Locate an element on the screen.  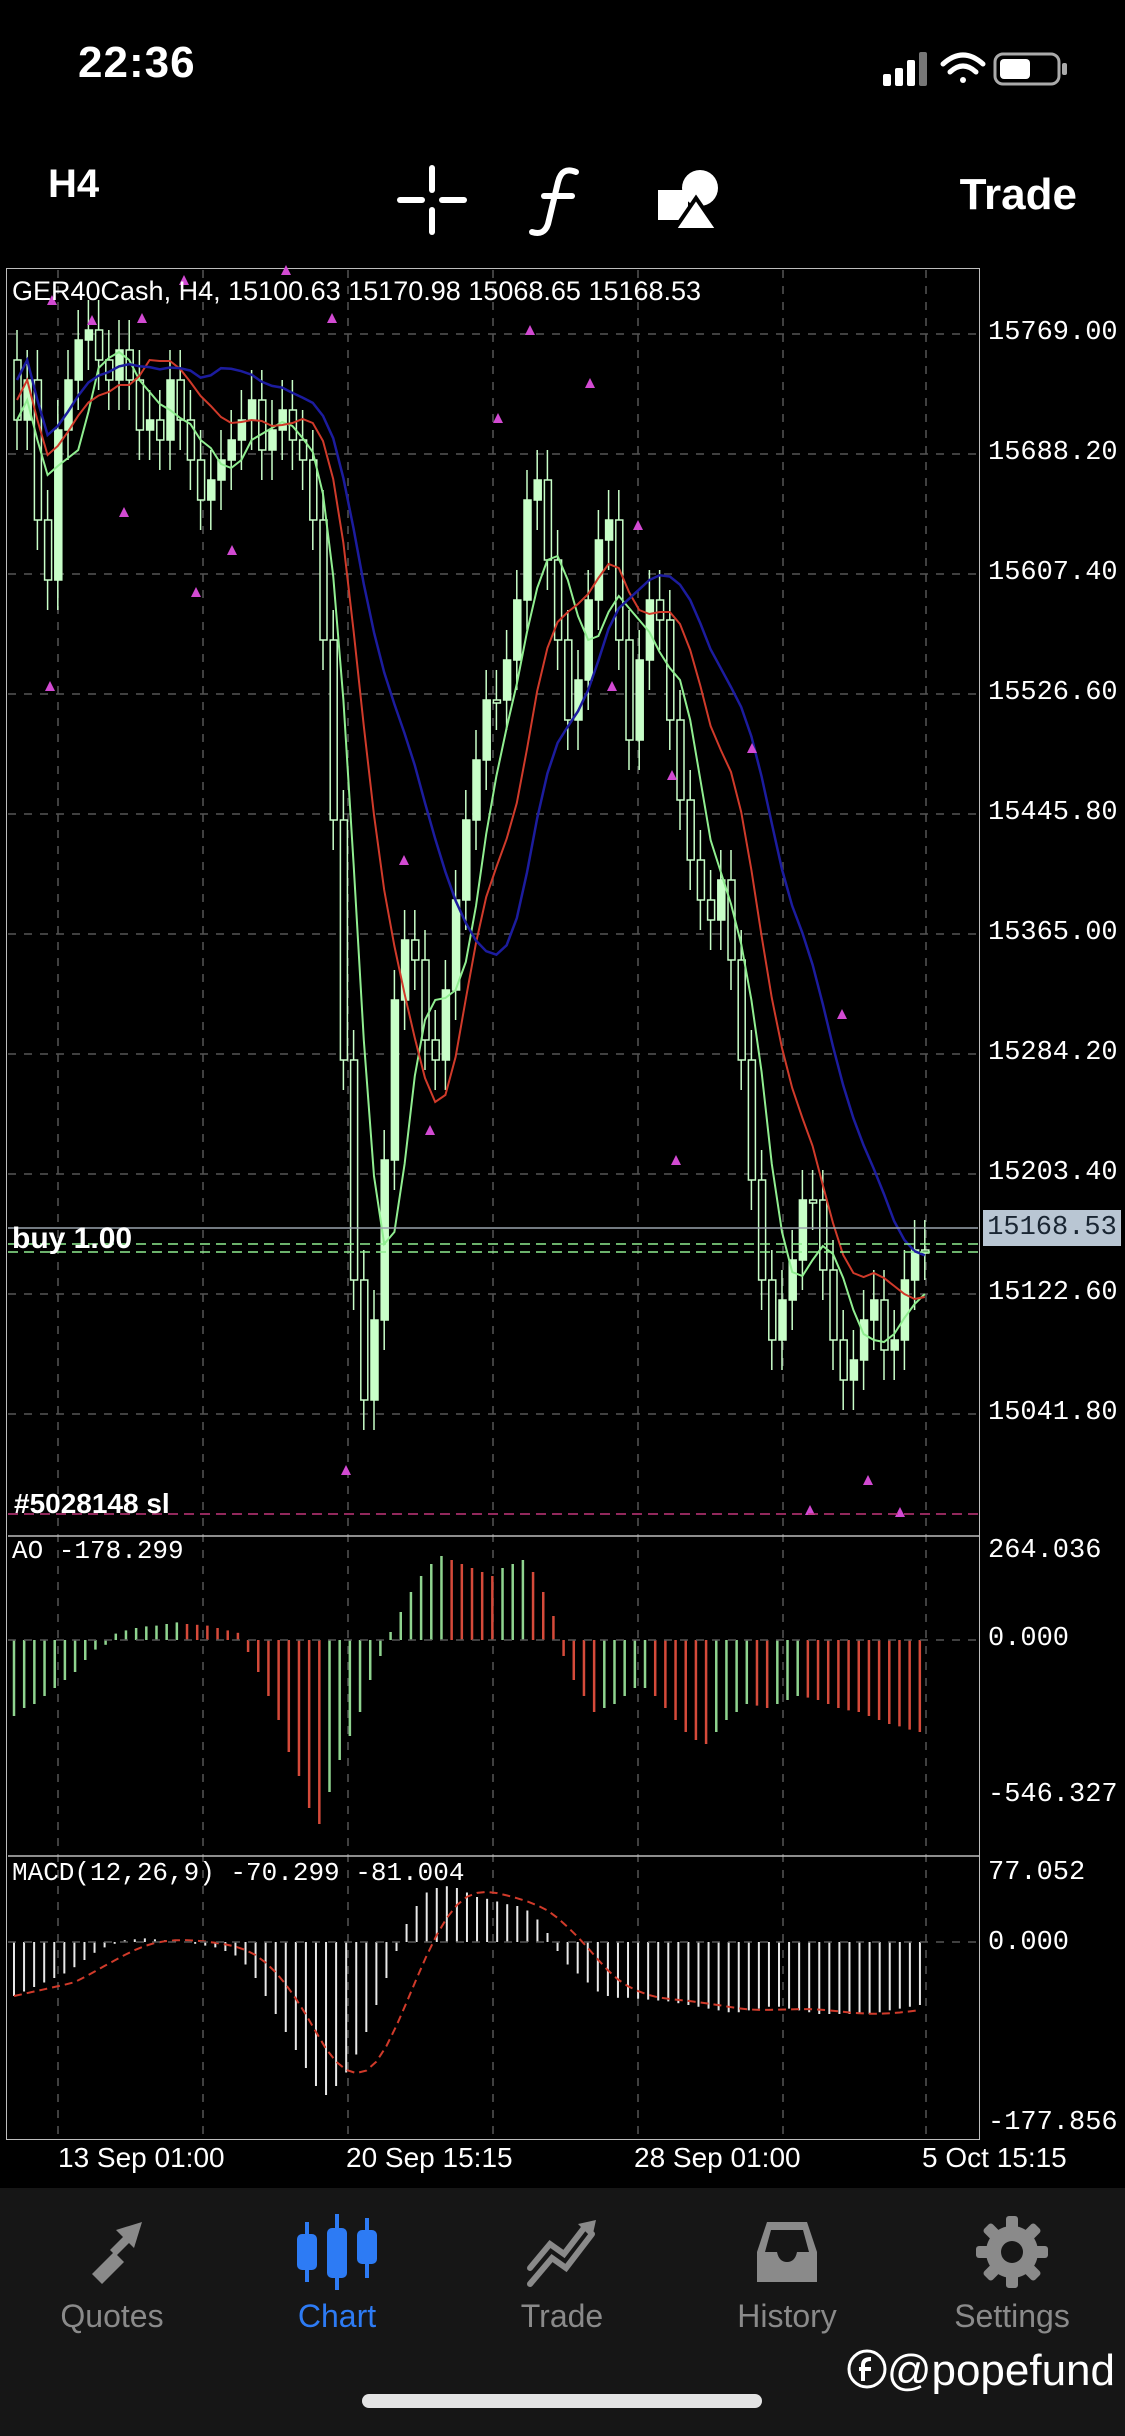
quotes-icon is located at coordinates (117, 2253).